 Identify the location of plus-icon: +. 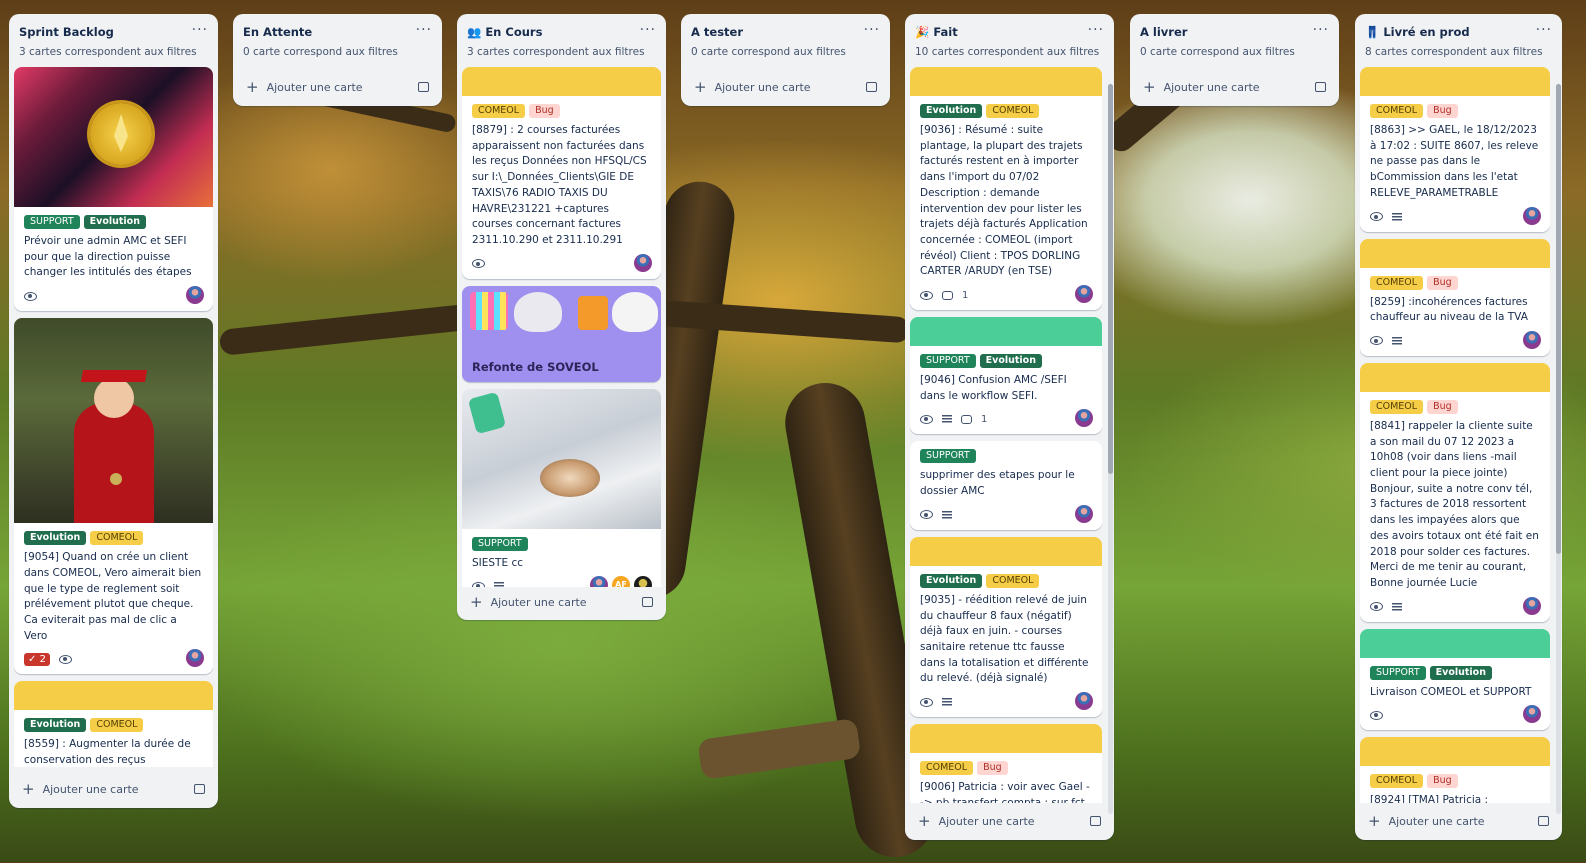
(252, 87).